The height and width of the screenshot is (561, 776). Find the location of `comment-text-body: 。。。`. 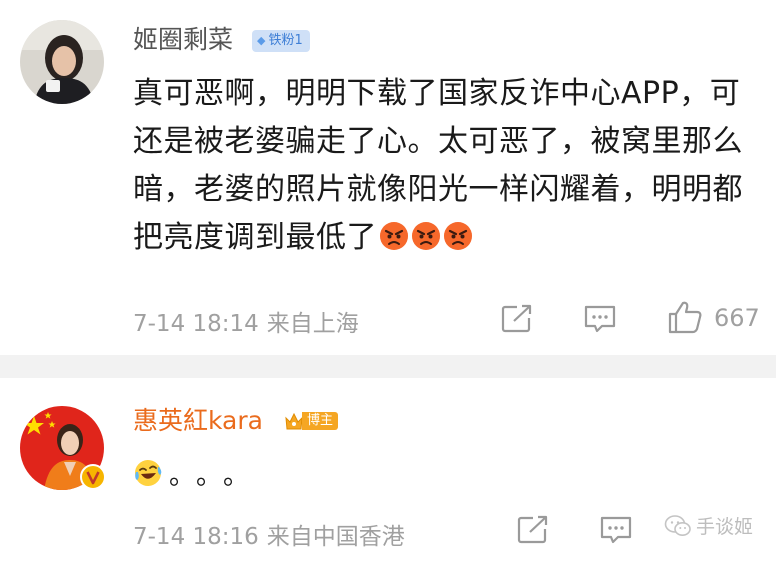

comment-text-body: 。。。 is located at coordinates (216, 475).